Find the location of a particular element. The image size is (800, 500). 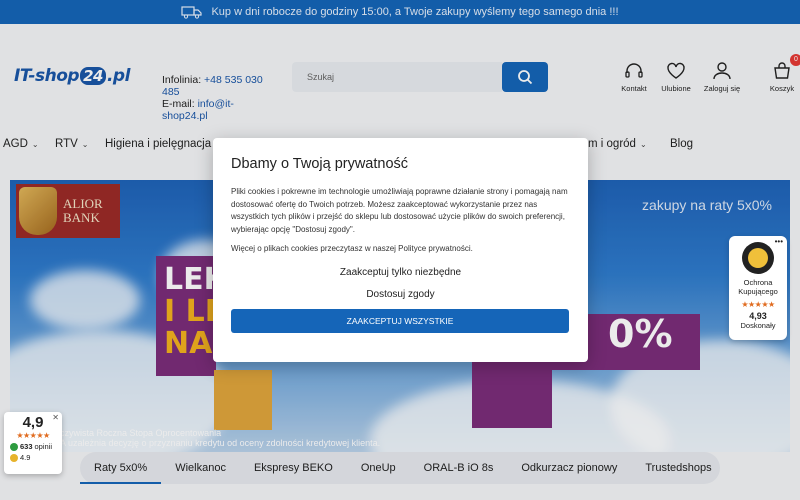

badge-label: Doskonały is located at coordinates (758, 325).